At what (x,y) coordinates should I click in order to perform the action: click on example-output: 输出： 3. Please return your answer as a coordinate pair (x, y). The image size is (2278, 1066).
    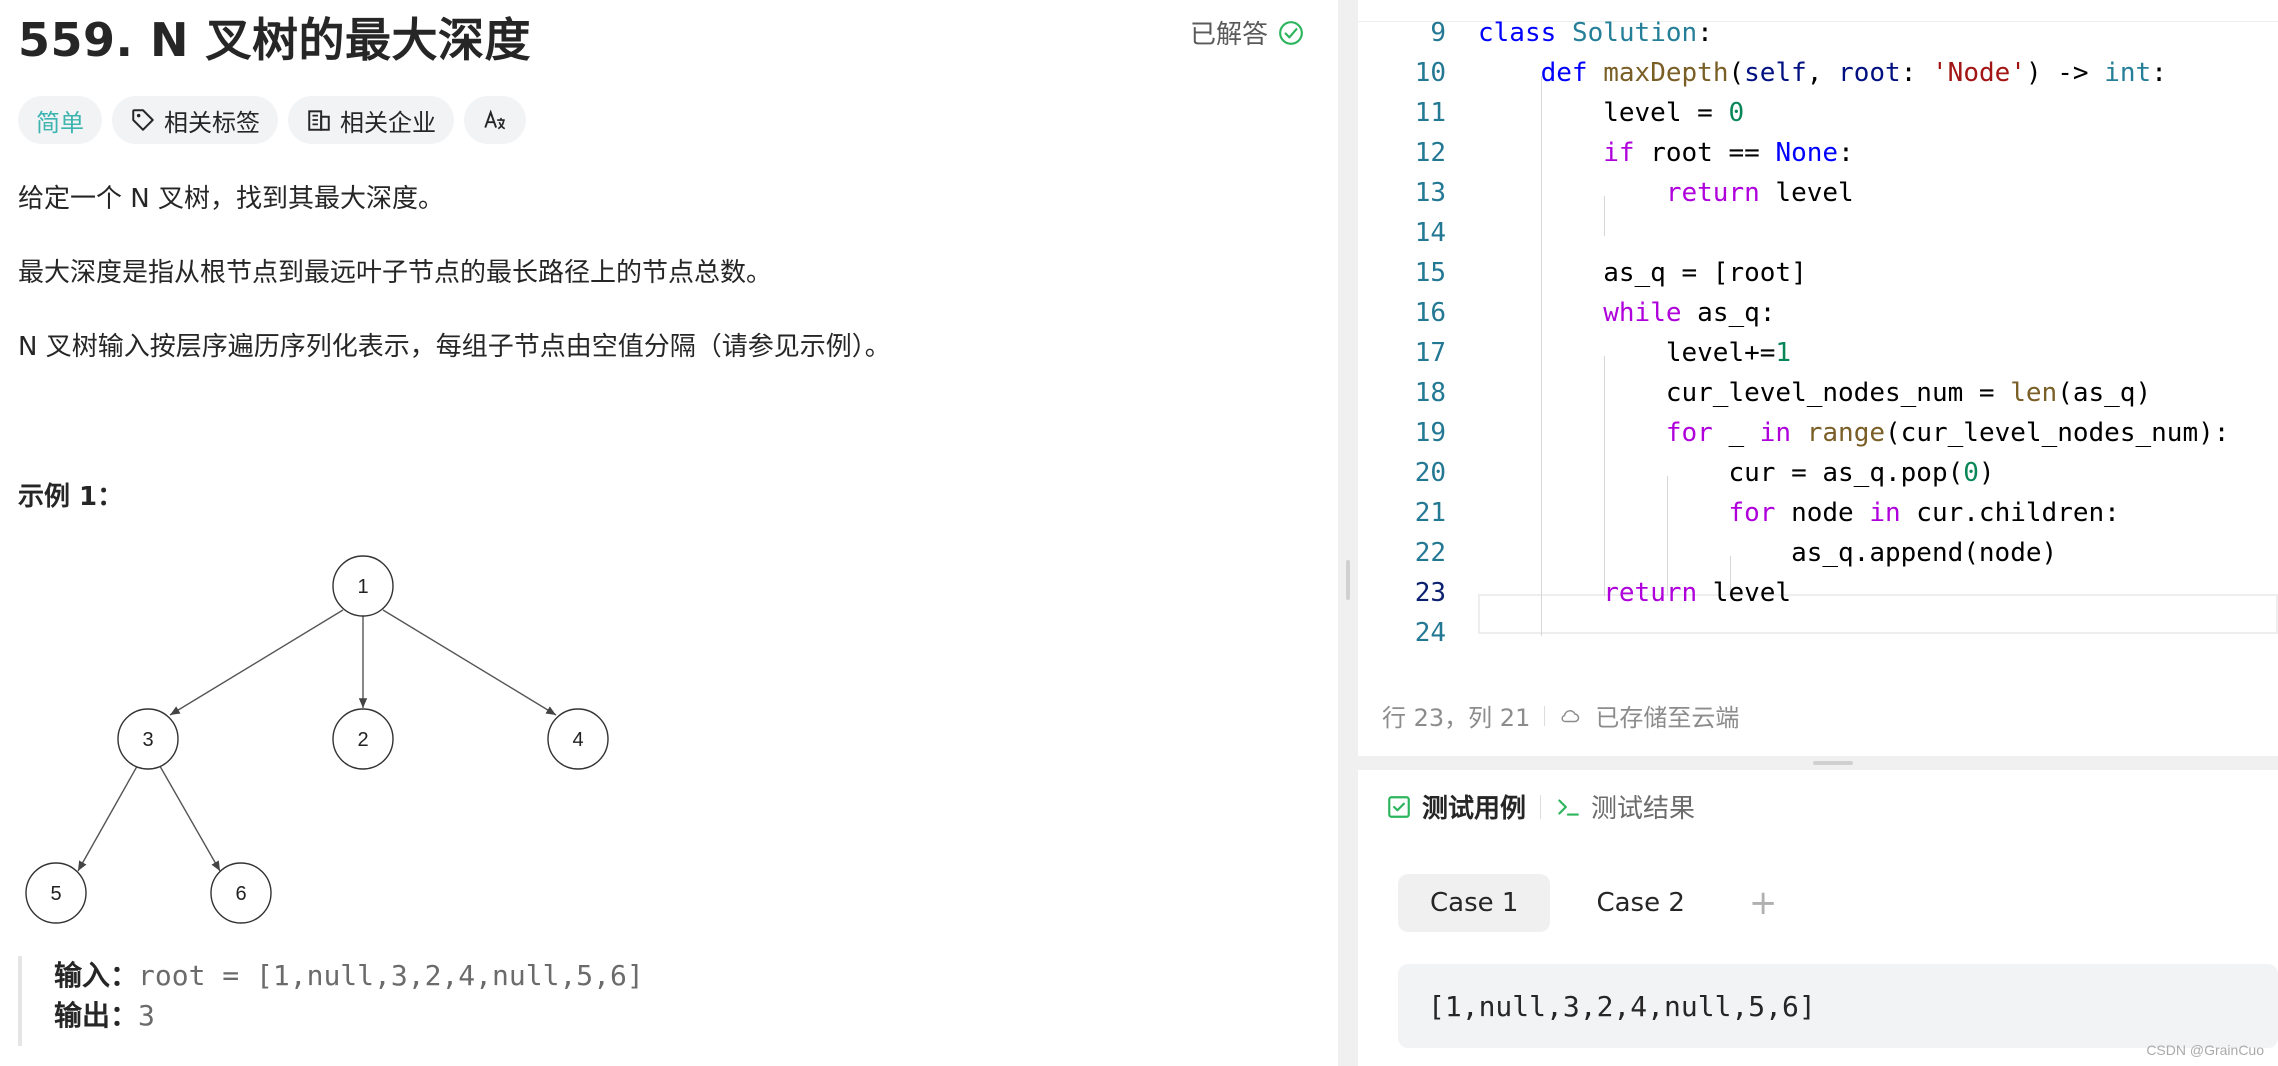
    Looking at the image, I should click on (349, 1016).